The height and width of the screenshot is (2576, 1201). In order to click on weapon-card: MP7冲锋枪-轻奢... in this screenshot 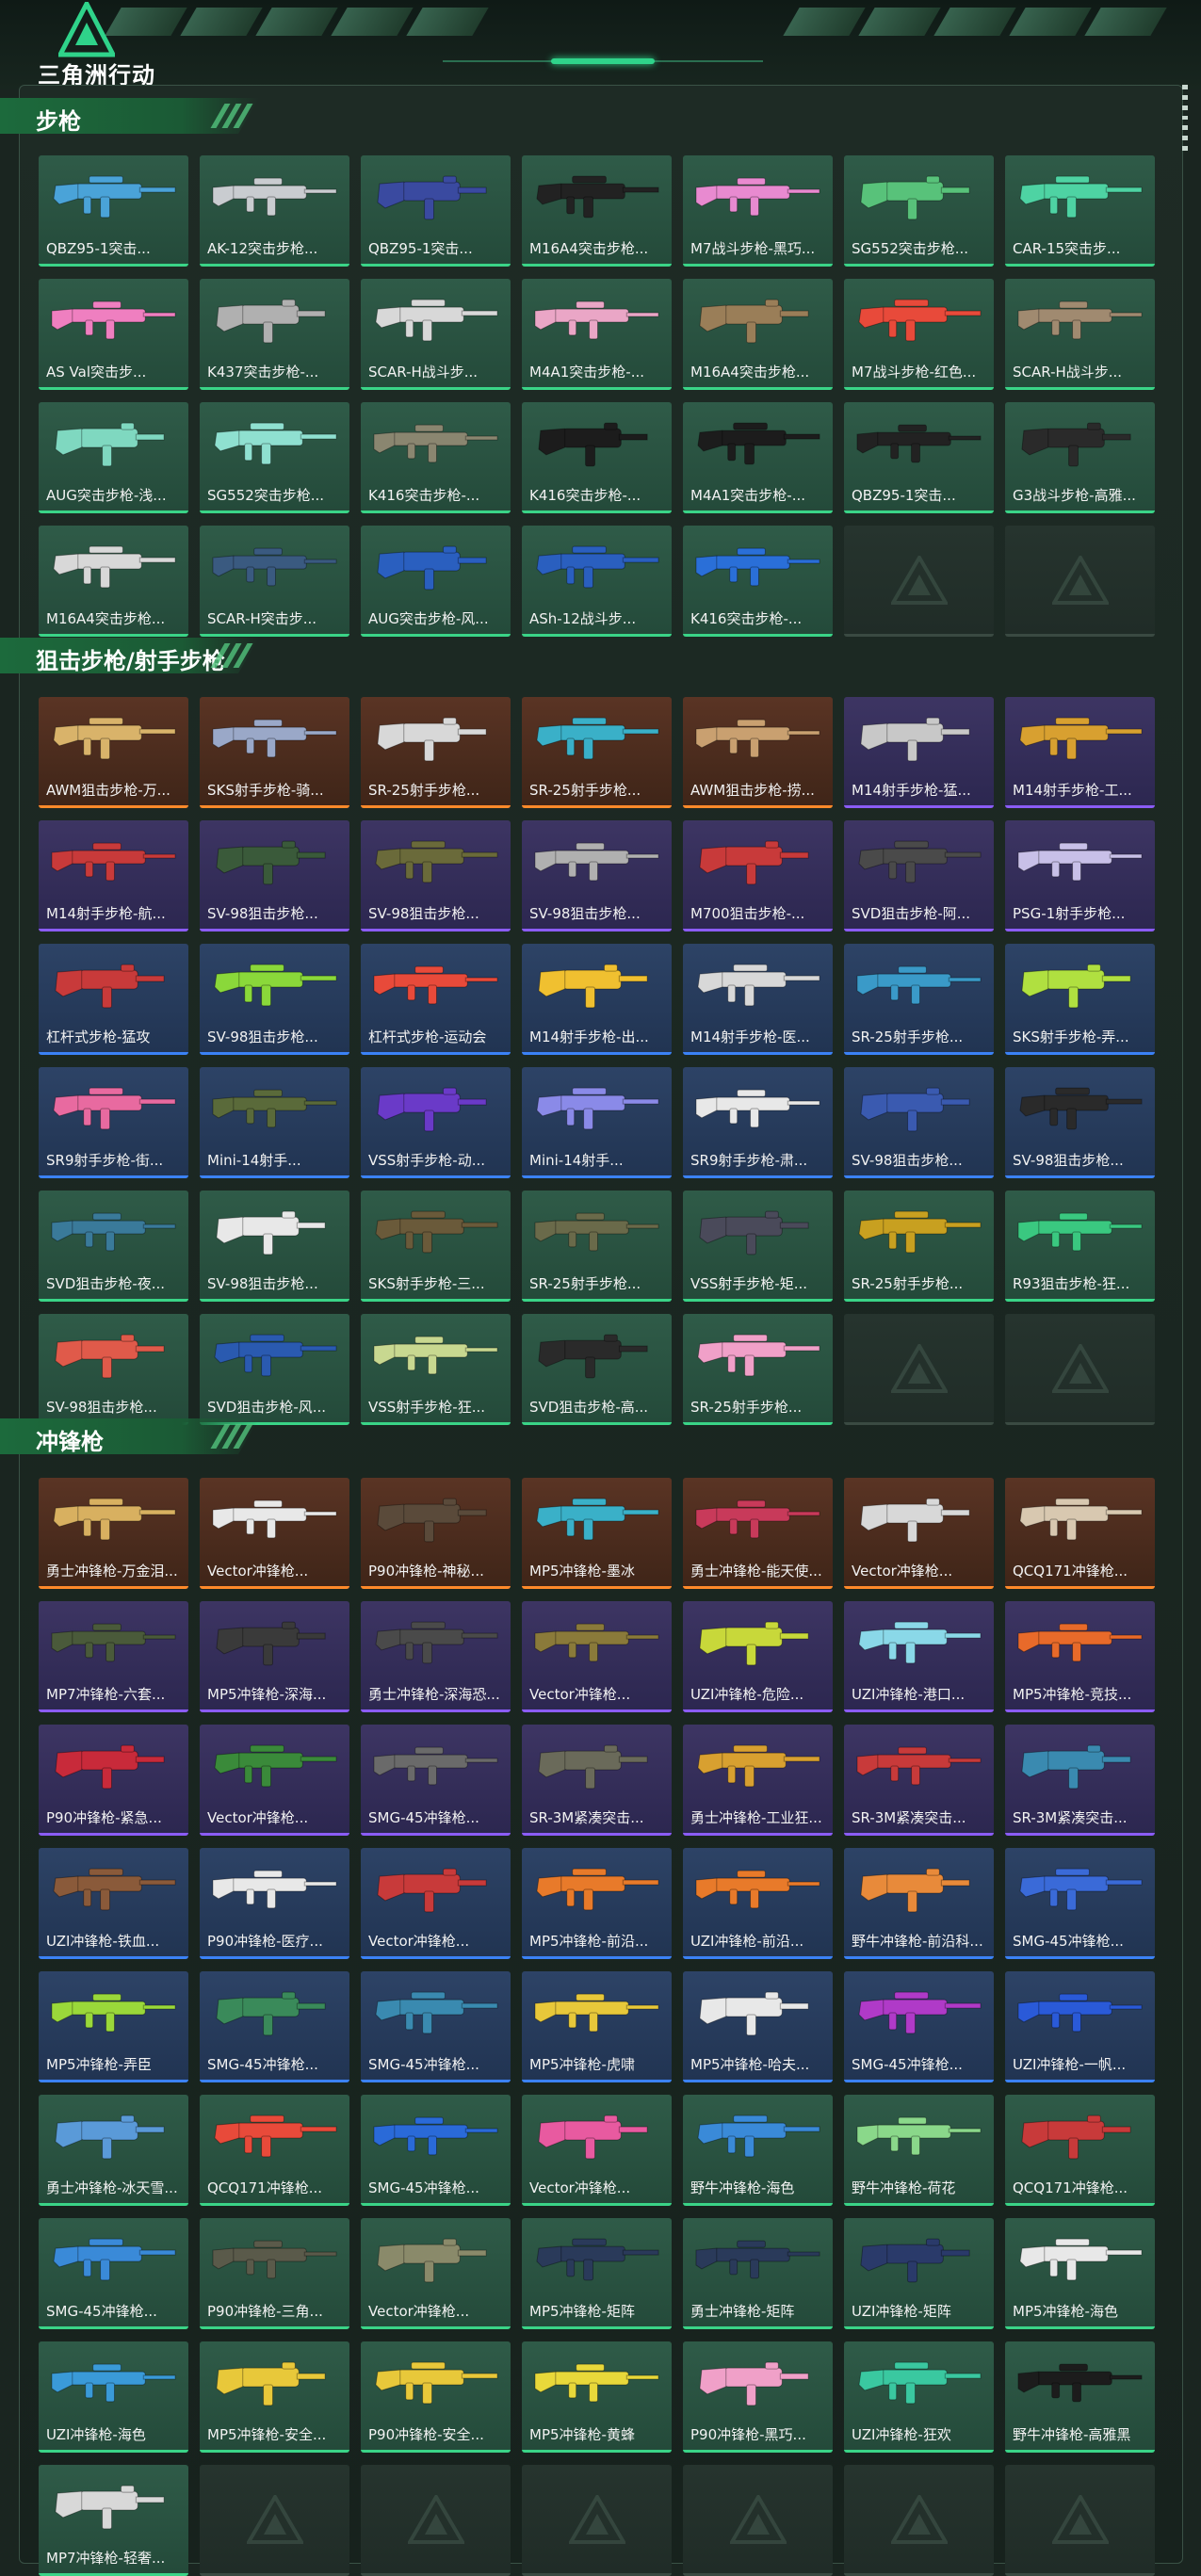, I will do `click(114, 2520)`.